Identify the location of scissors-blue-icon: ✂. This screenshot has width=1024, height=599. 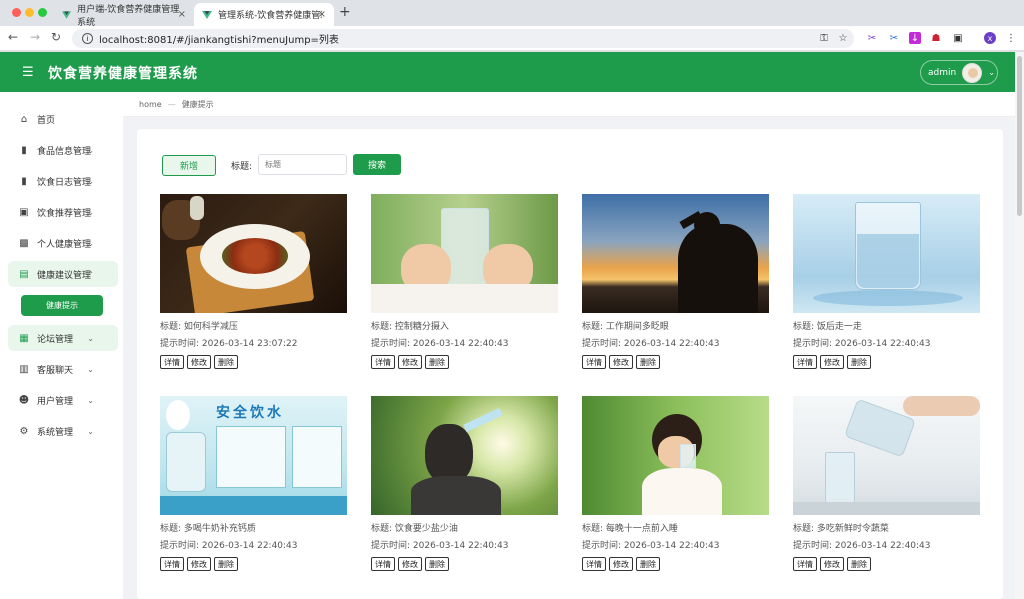
(894, 38).